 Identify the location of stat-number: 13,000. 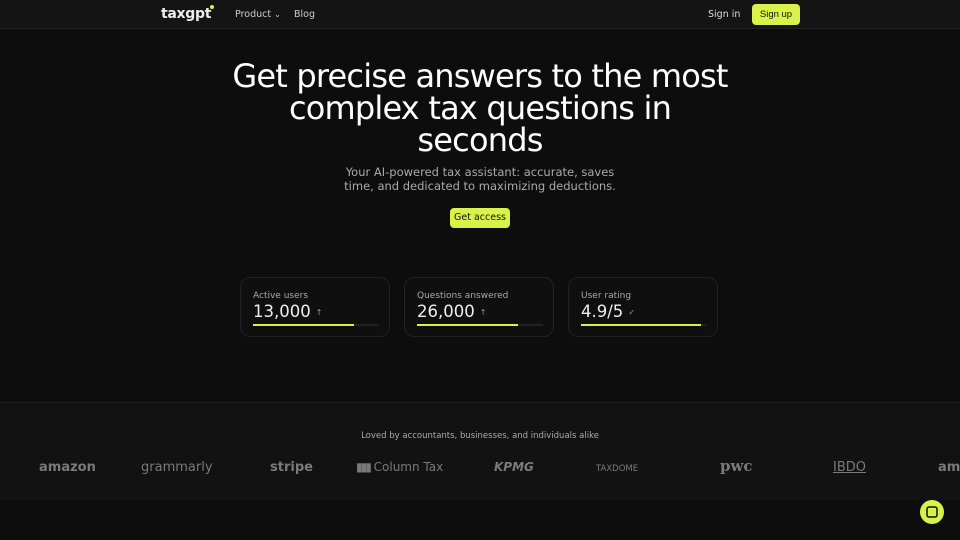
(282, 311).